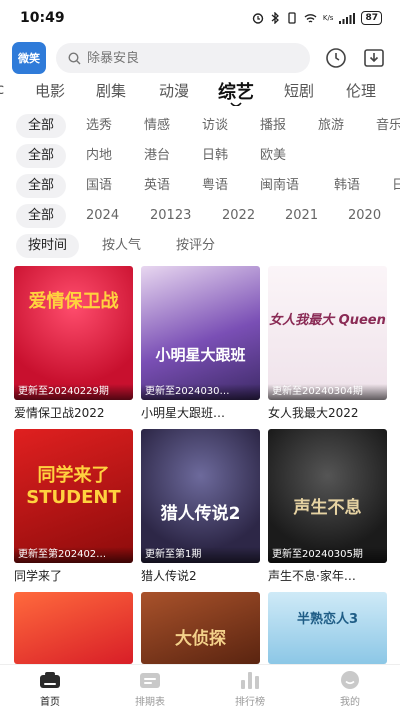 This screenshot has height=711, width=400. What do you see at coordinates (170, 216) in the screenshot?
I see `filter-year-item: 20123` at bounding box center [170, 216].